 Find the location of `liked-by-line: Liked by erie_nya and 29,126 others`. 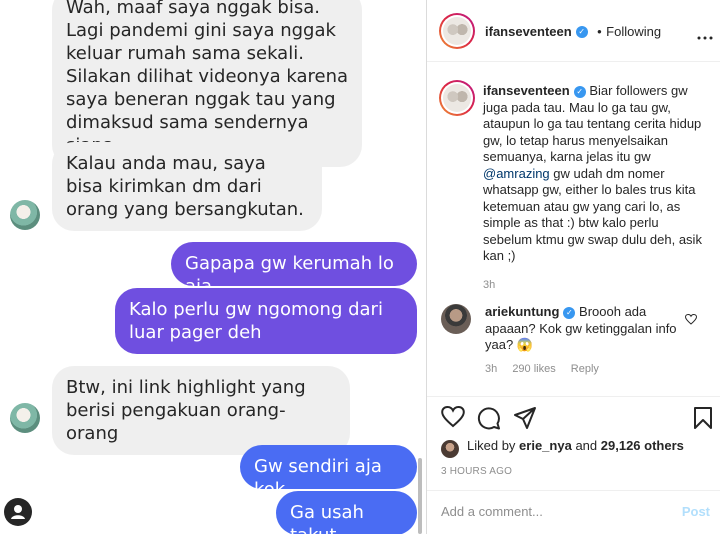

liked-by-line: Liked by erie_nya and 29,126 others is located at coordinates (575, 445).